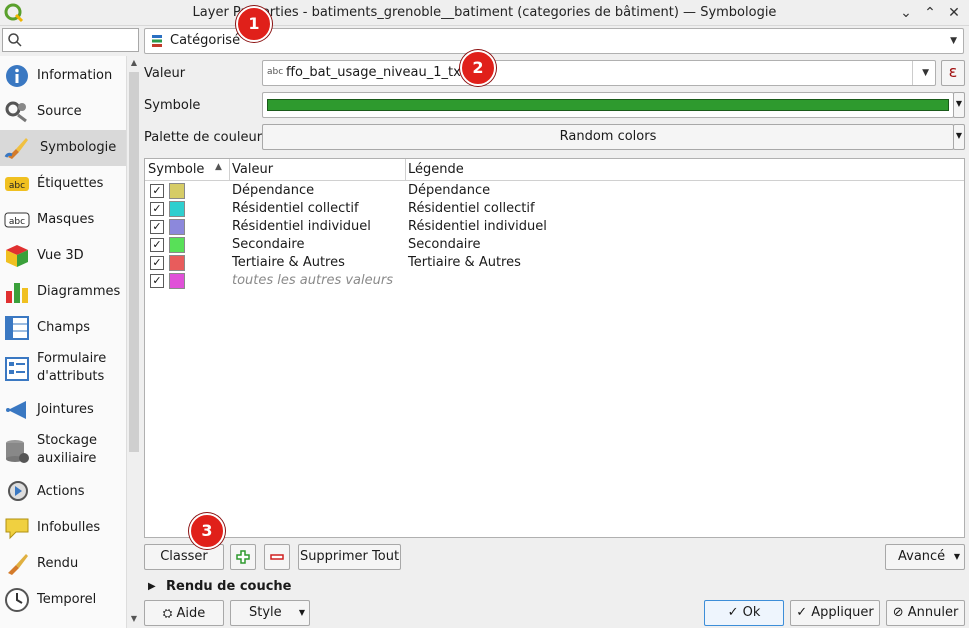 This screenshot has width=969, height=628. I want to click on category-legend: Résidentiel collectif, so click(471, 208).